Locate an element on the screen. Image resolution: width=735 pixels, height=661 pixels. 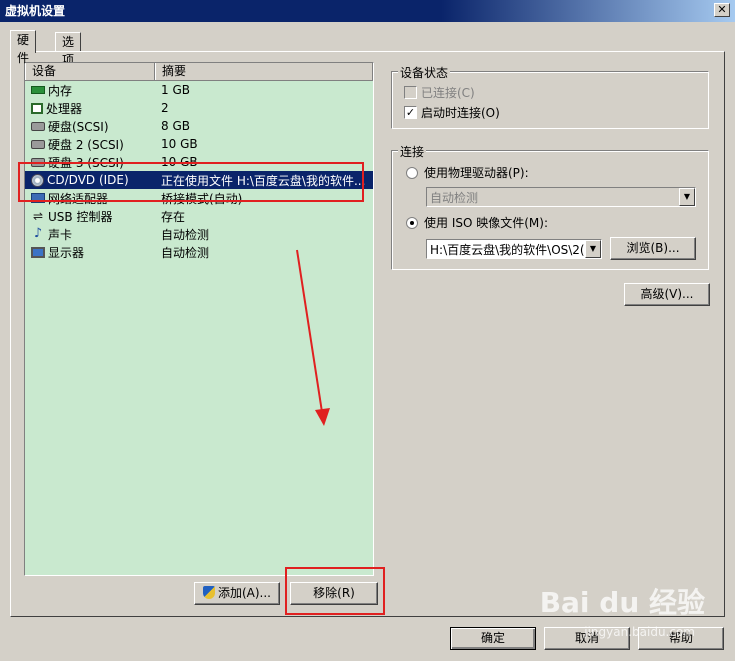
display-icon is located at coordinates (38, 252).